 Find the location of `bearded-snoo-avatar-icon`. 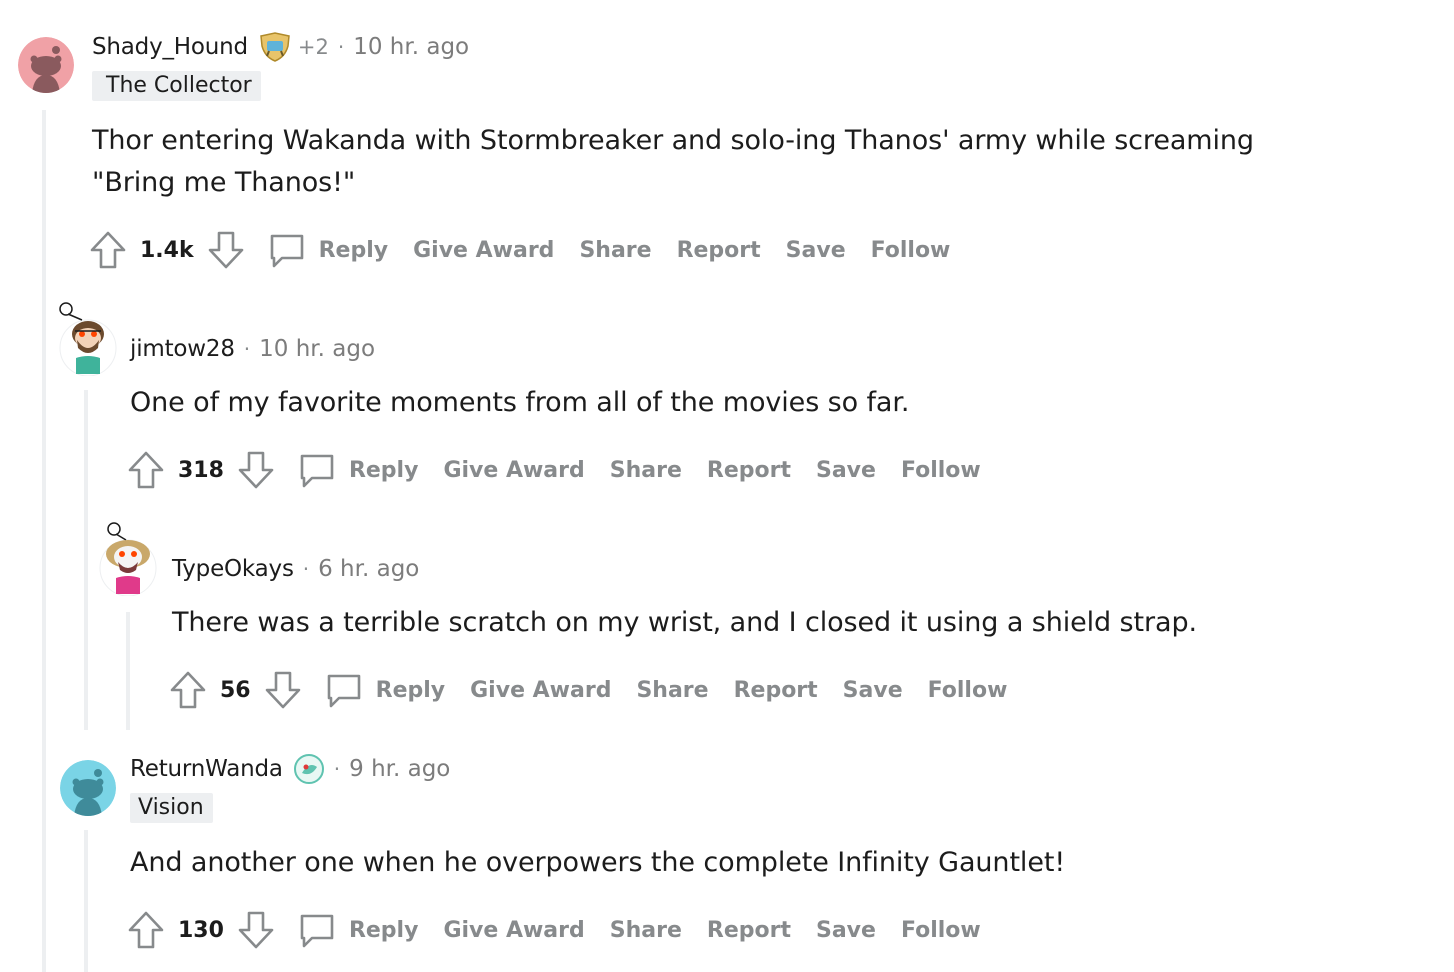

bearded-snoo-avatar-icon is located at coordinates (88, 339).